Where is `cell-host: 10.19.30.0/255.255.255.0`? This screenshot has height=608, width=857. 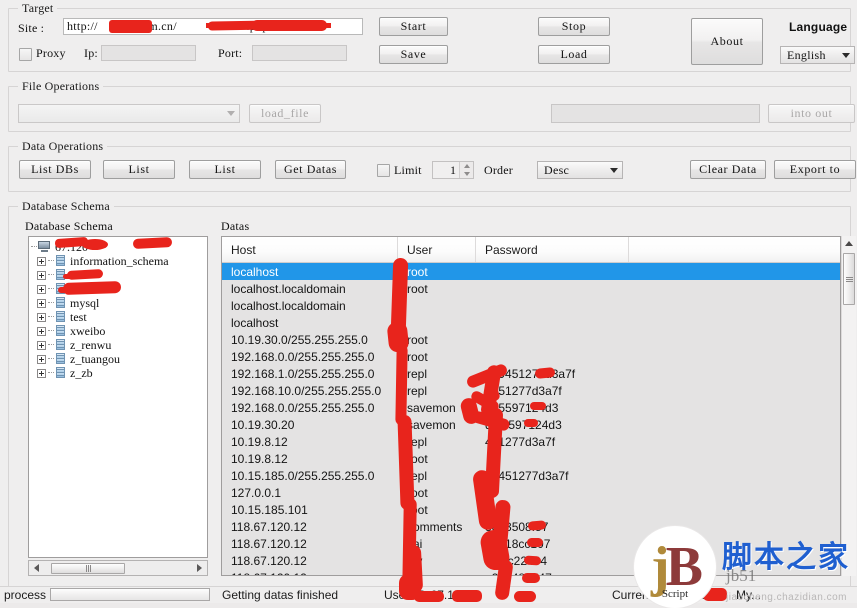 cell-host: 10.19.30.0/255.255.255.0 is located at coordinates (299, 339).